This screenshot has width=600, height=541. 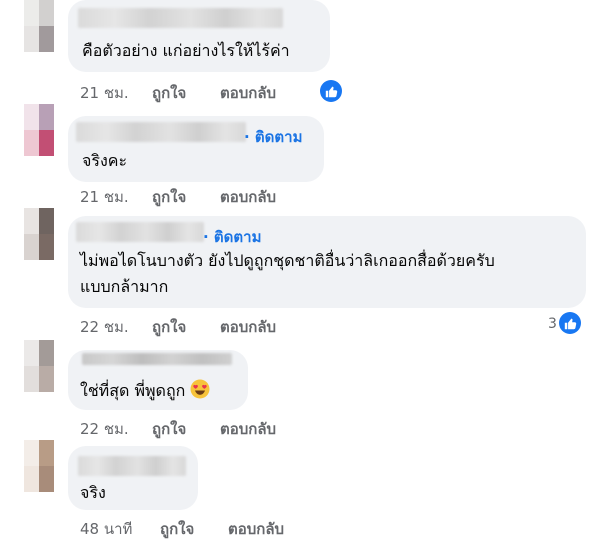 I want to click on comment-bubble: จริง, so click(x=133, y=478).